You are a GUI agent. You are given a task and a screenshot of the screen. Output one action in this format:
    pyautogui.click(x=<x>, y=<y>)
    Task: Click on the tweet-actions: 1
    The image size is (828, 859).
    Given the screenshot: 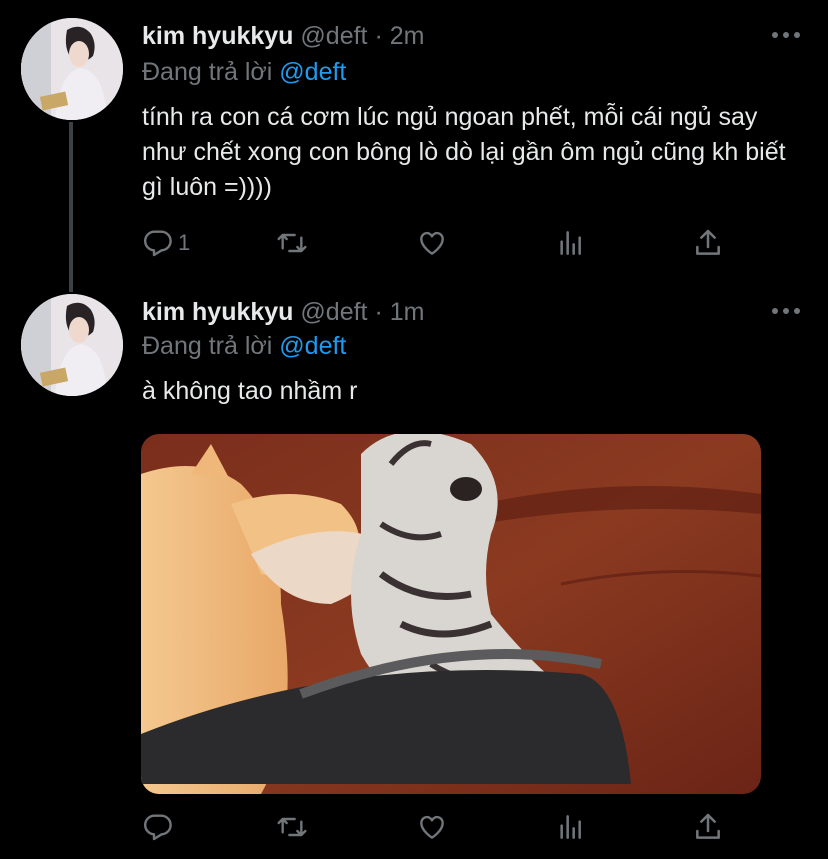 What is the action you would take?
    pyautogui.click(x=442, y=243)
    